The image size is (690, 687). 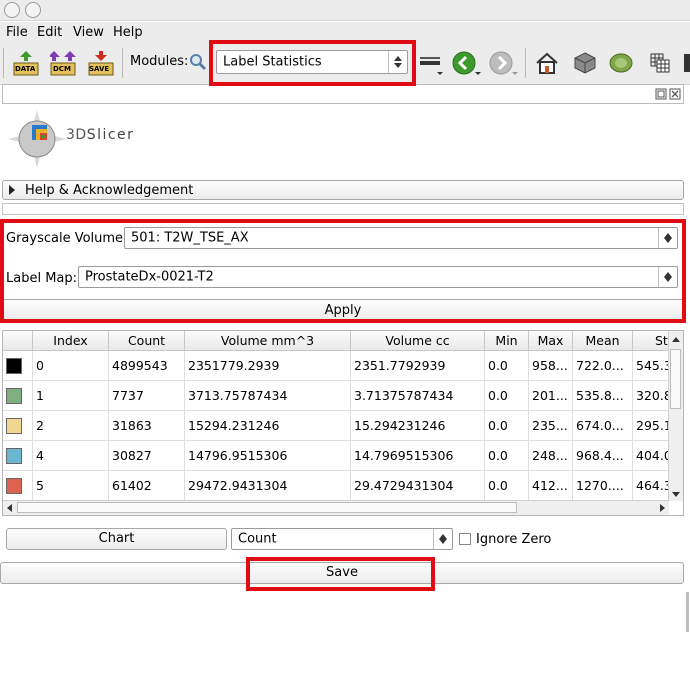 What do you see at coordinates (71, 396) in the screenshot?
I see `table-cell: 1` at bounding box center [71, 396].